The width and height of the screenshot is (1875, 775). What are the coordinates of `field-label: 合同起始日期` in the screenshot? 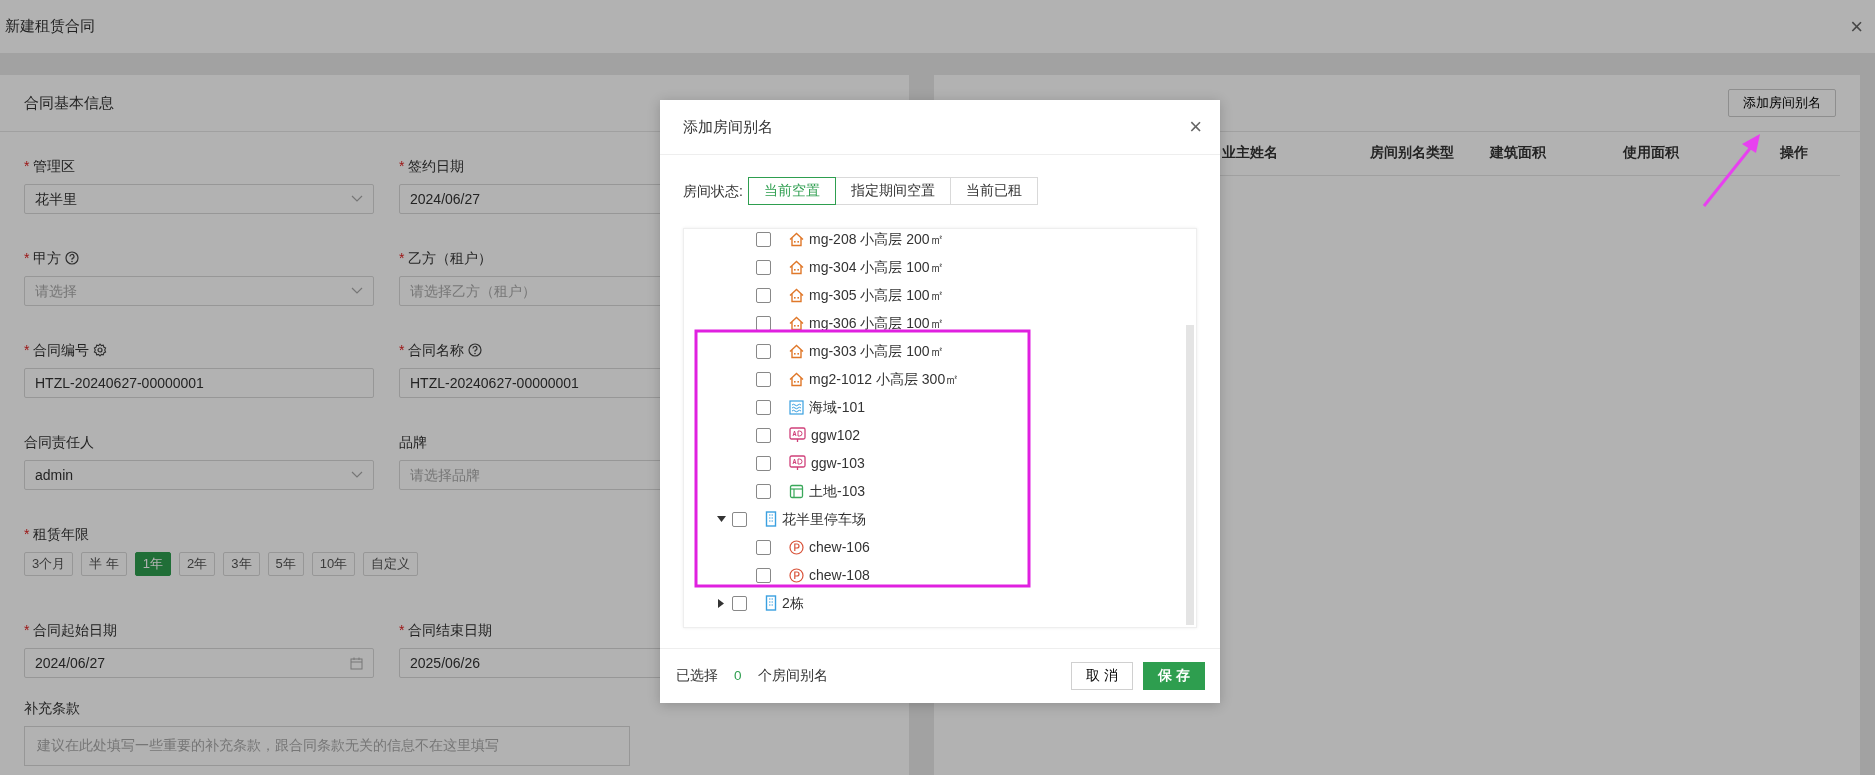 It's located at (75, 630).